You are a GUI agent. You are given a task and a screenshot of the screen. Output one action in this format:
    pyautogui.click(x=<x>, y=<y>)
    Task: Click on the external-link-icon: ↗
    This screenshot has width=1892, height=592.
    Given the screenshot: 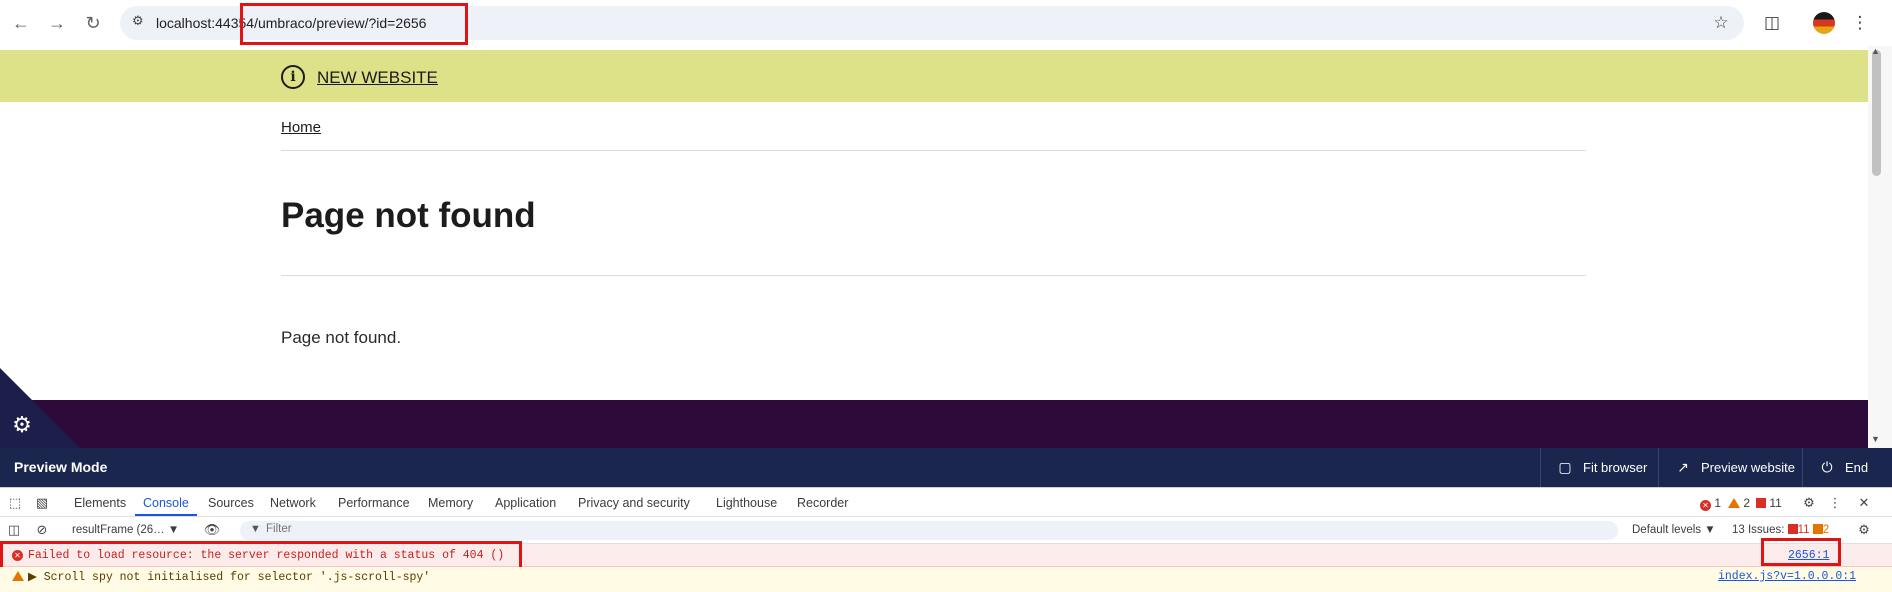 What is the action you would take?
    pyautogui.click(x=1683, y=467)
    